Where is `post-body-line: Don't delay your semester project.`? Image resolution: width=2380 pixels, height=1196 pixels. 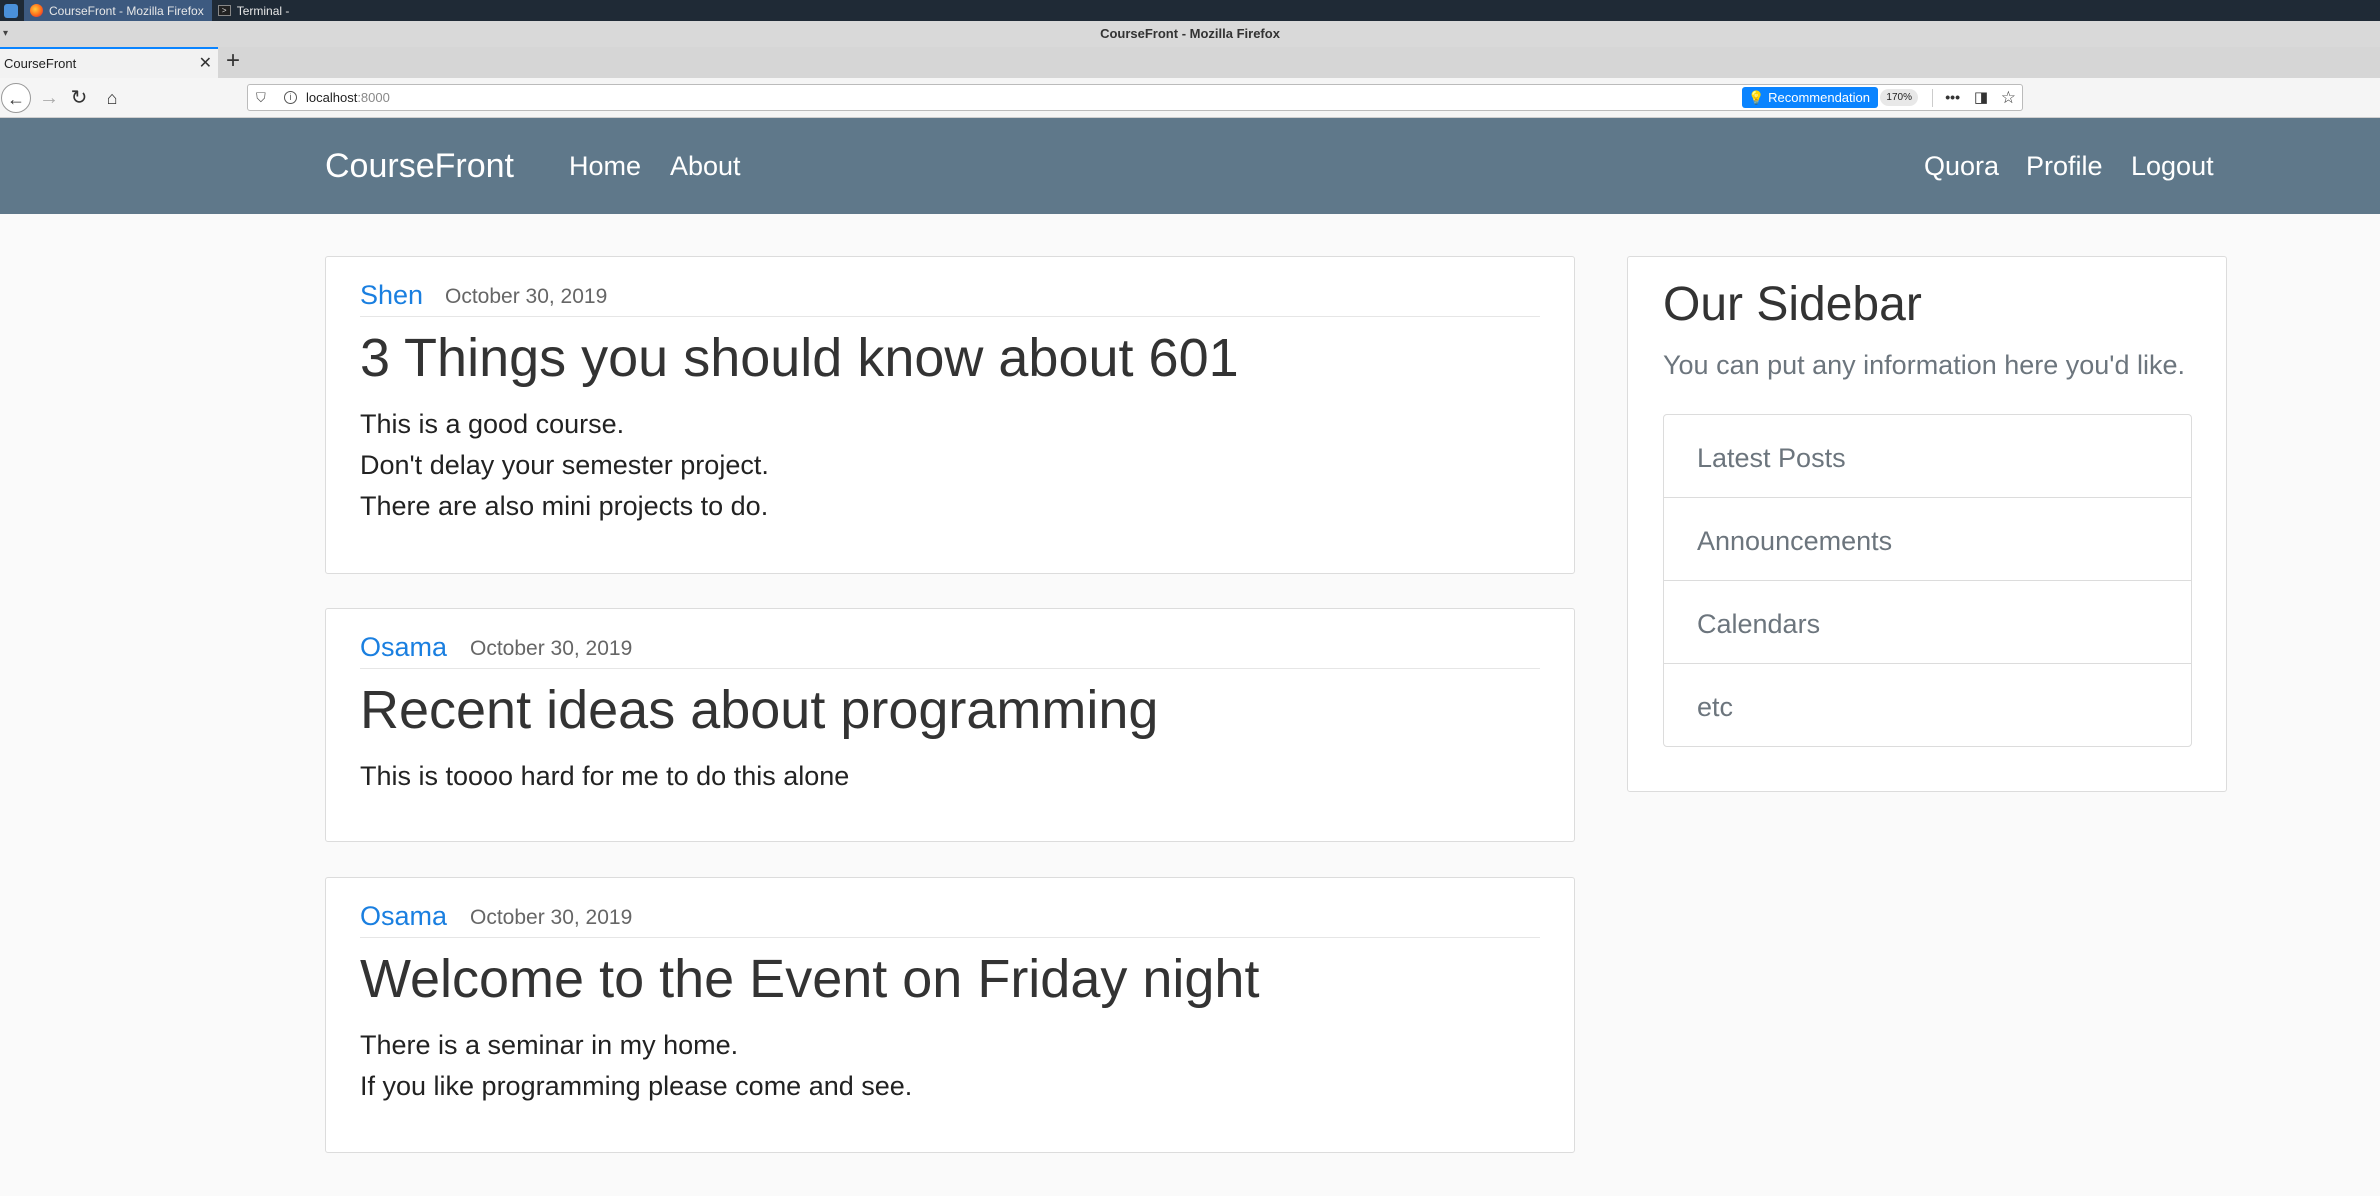
post-body-line: Don't delay your semester project. is located at coordinates (564, 465).